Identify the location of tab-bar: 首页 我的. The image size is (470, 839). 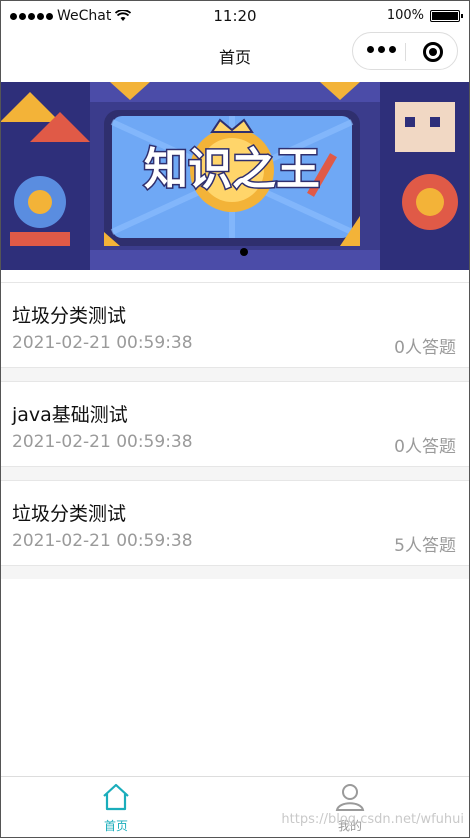
(235, 807).